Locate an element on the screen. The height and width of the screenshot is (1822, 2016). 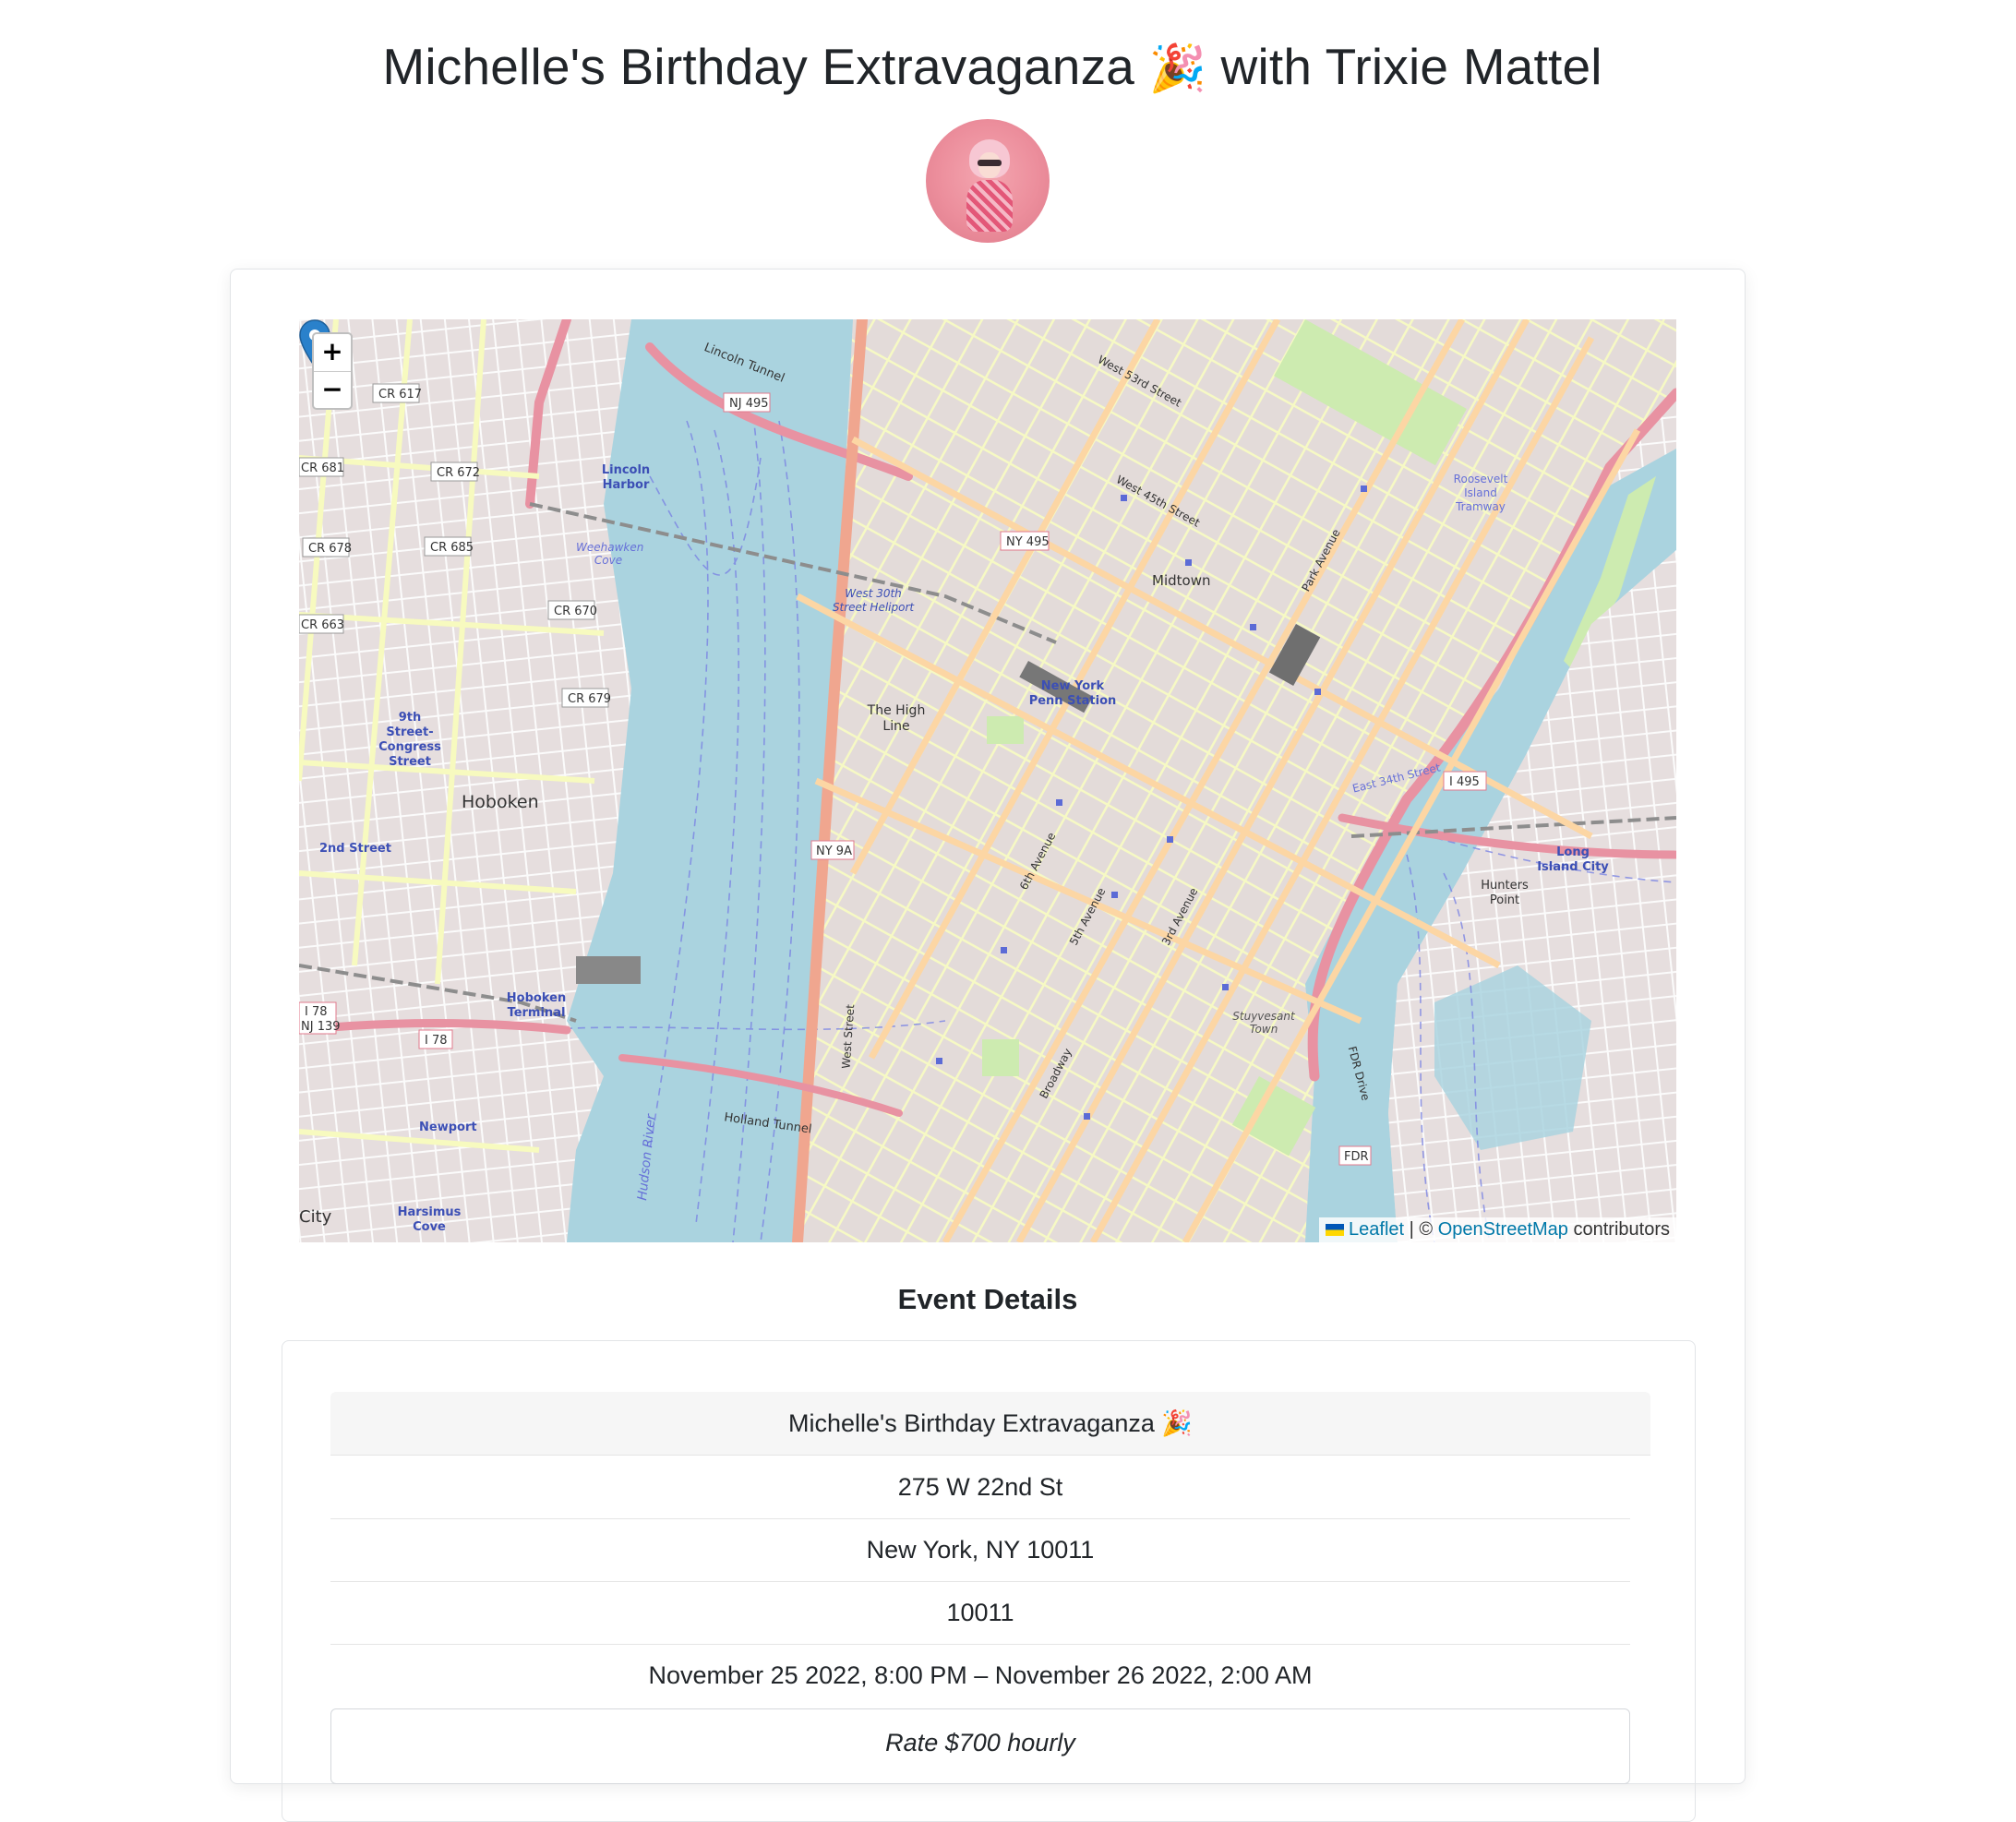
svg-text: CR 678 is located at coordinates (330, 549).